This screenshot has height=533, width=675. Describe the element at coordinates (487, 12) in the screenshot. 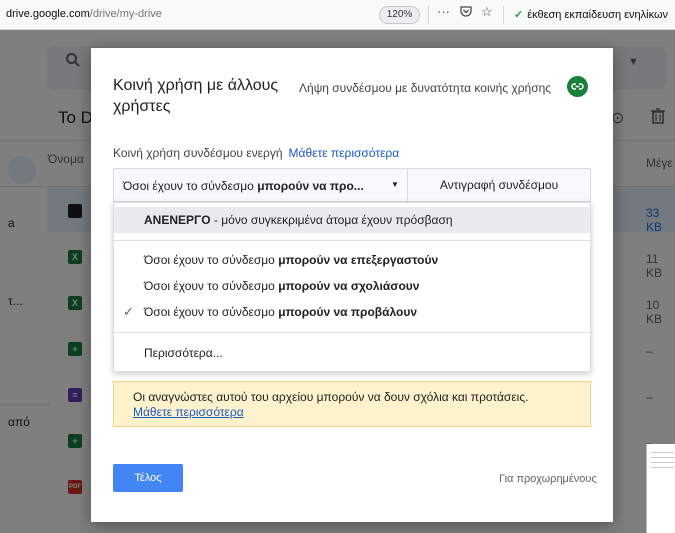

I see `bookmark-star-icon: ☆` at that location.